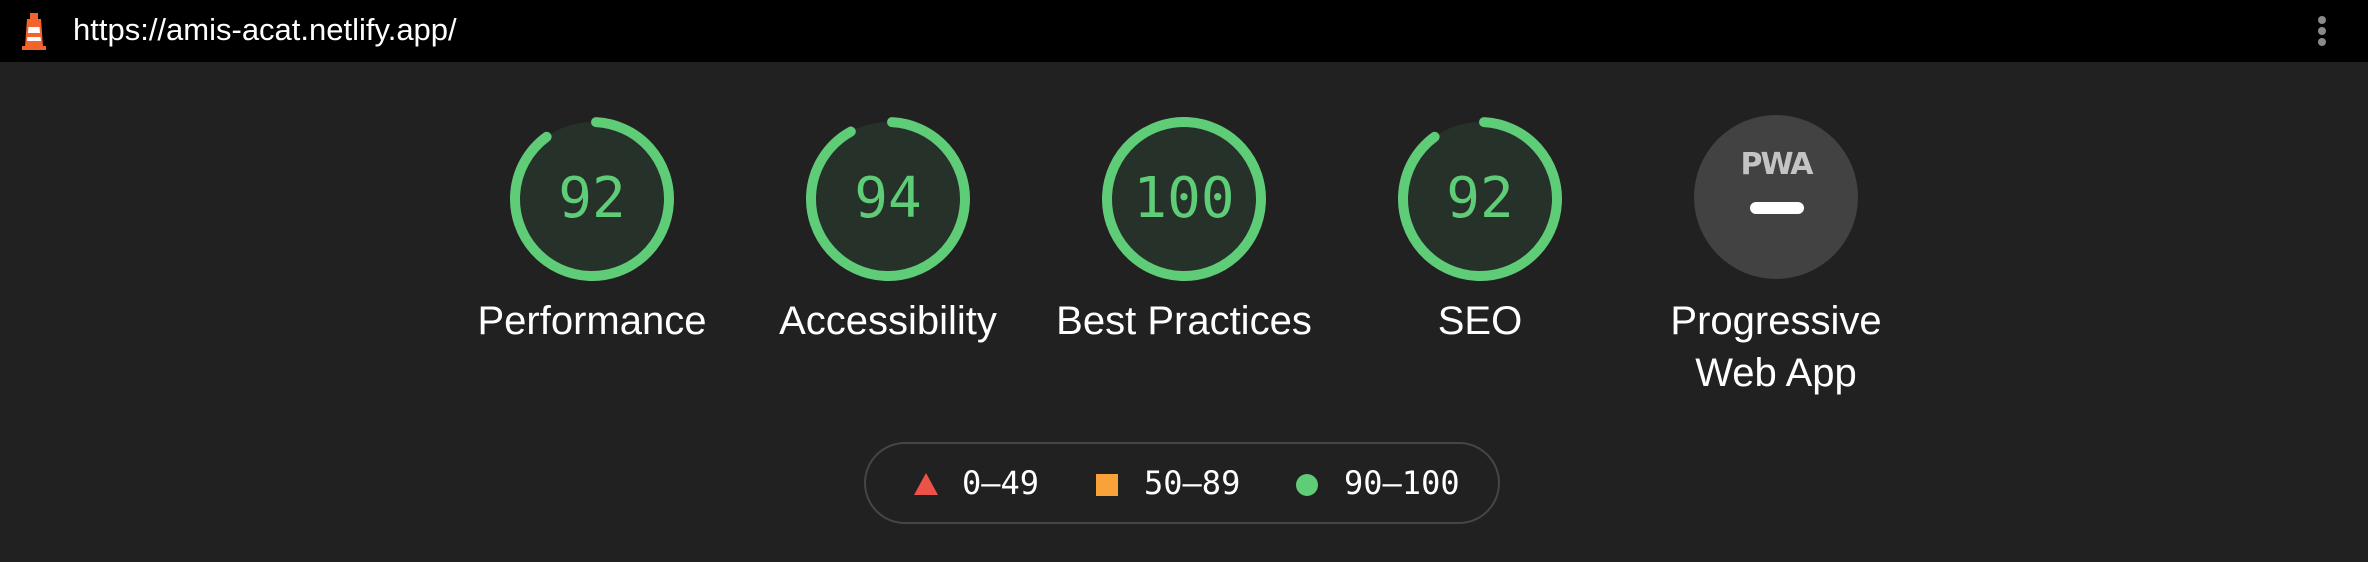 The width and height of the screenshot is (2368, 562). Describe the element at coordinates (1777, 164) in the screenshot. I see `pwa-icon: PWA` at that location.